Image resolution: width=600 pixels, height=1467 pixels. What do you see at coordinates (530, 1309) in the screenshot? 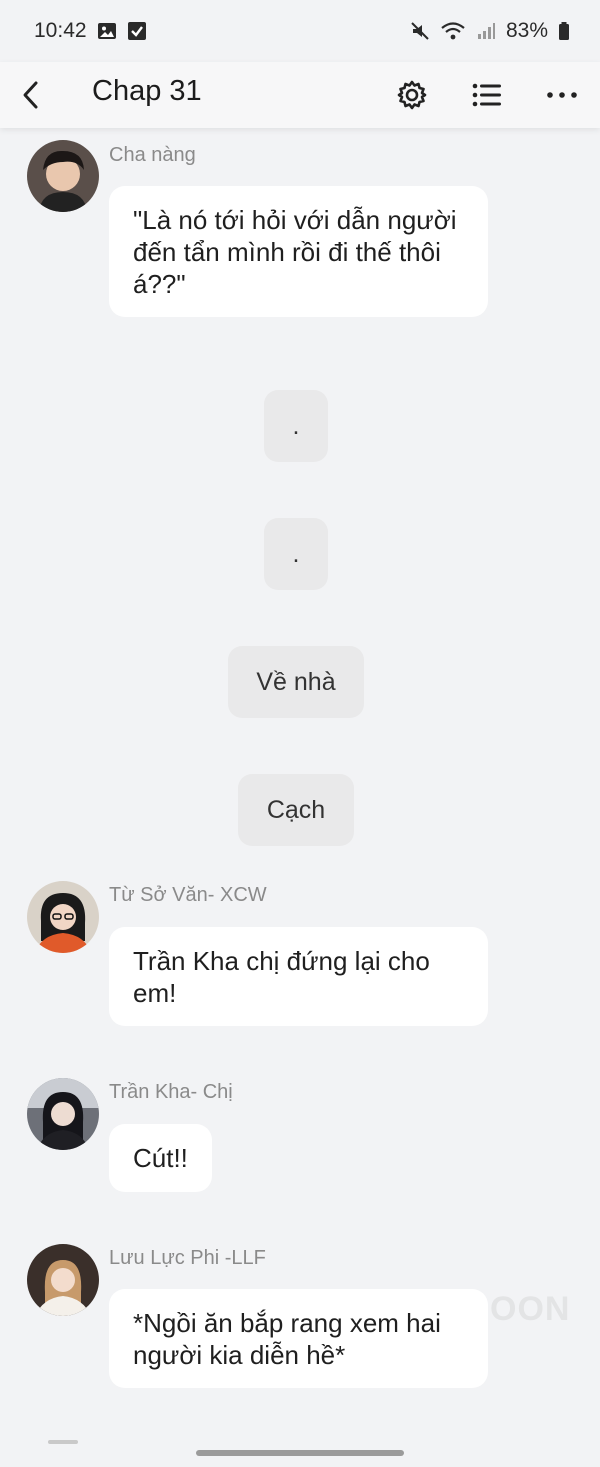
I see `watermark: OON` at bounding box center [530, 1309].